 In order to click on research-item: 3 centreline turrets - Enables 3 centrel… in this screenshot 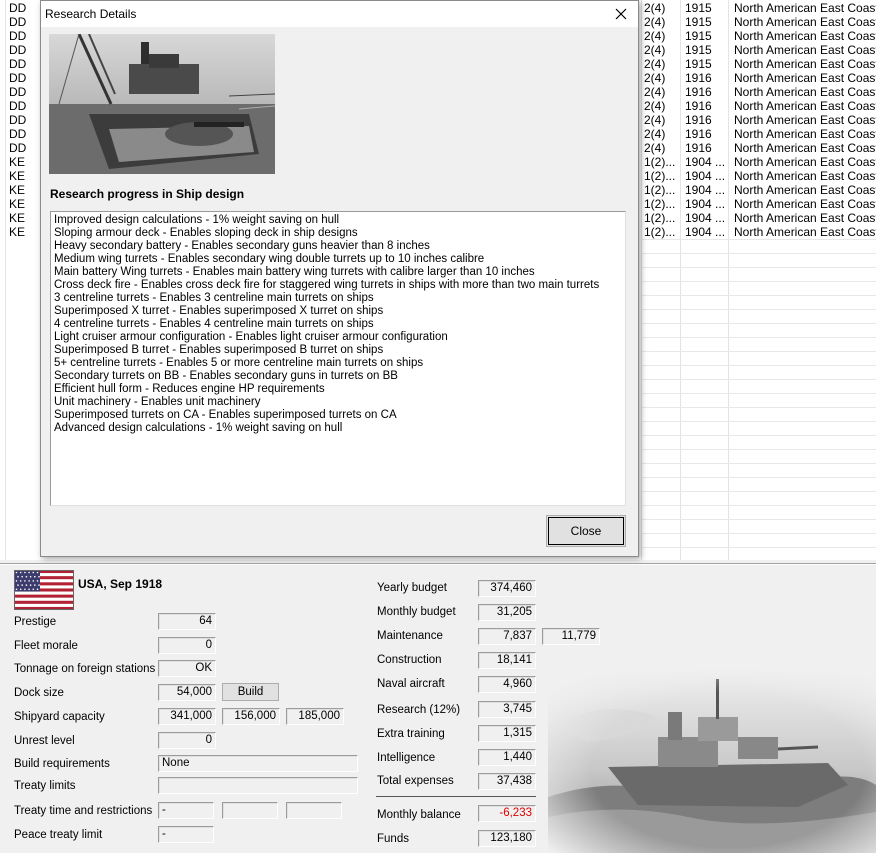, I will do `click(338, 298)`.